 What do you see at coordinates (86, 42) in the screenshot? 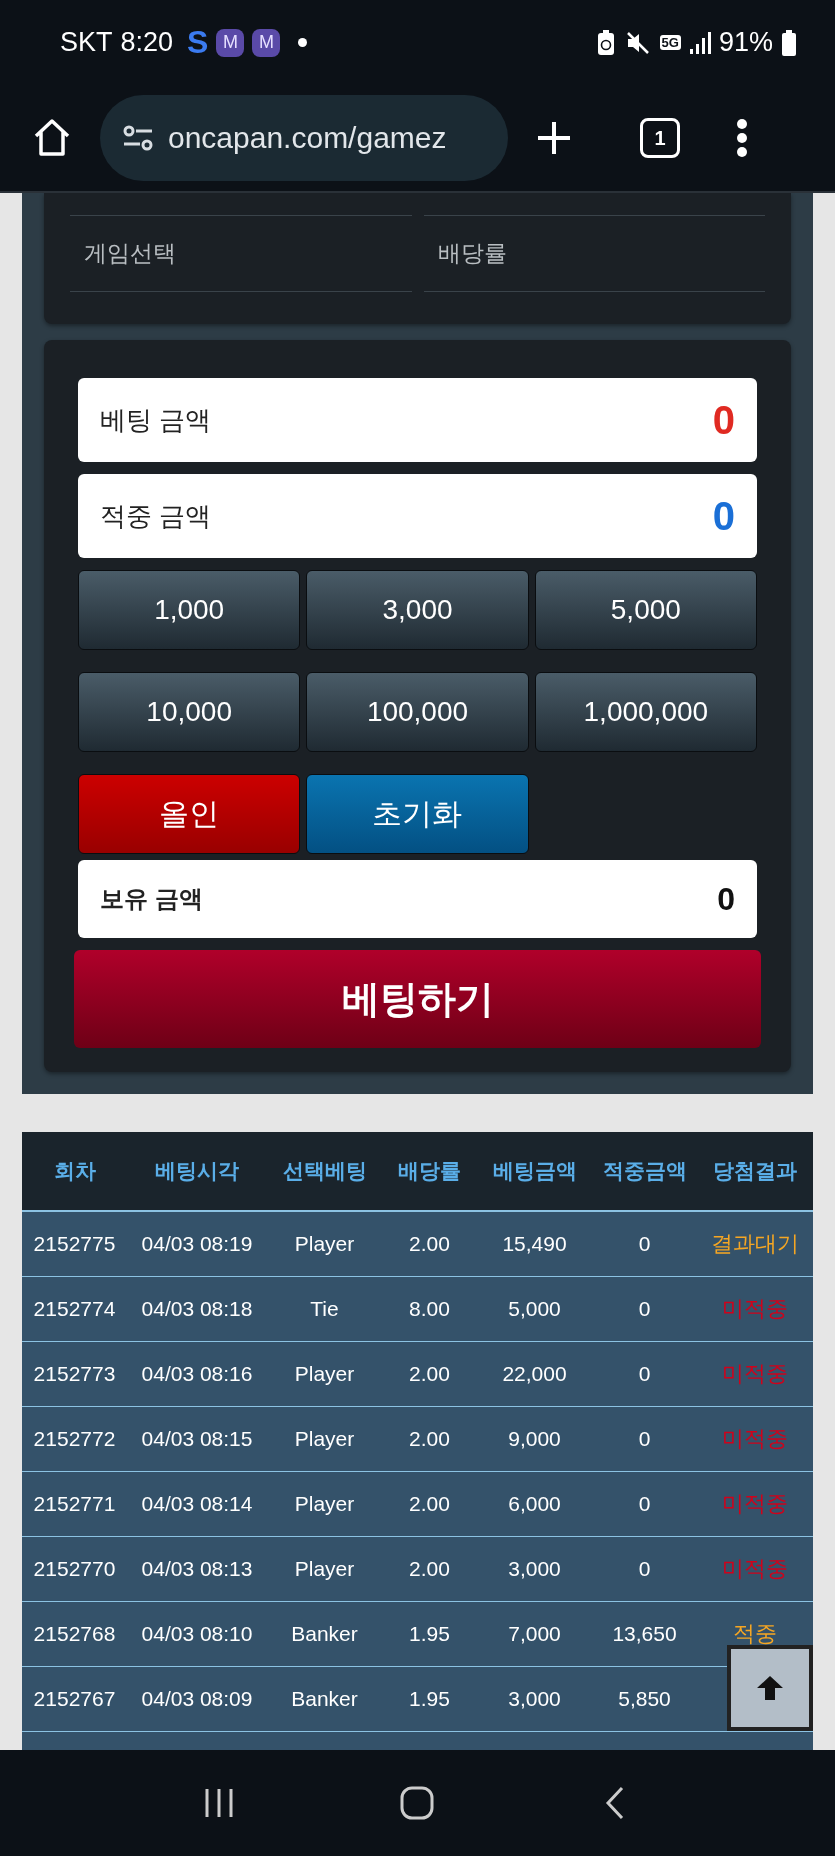
I see `carrier: SKT` at bounding box center [86, 42].